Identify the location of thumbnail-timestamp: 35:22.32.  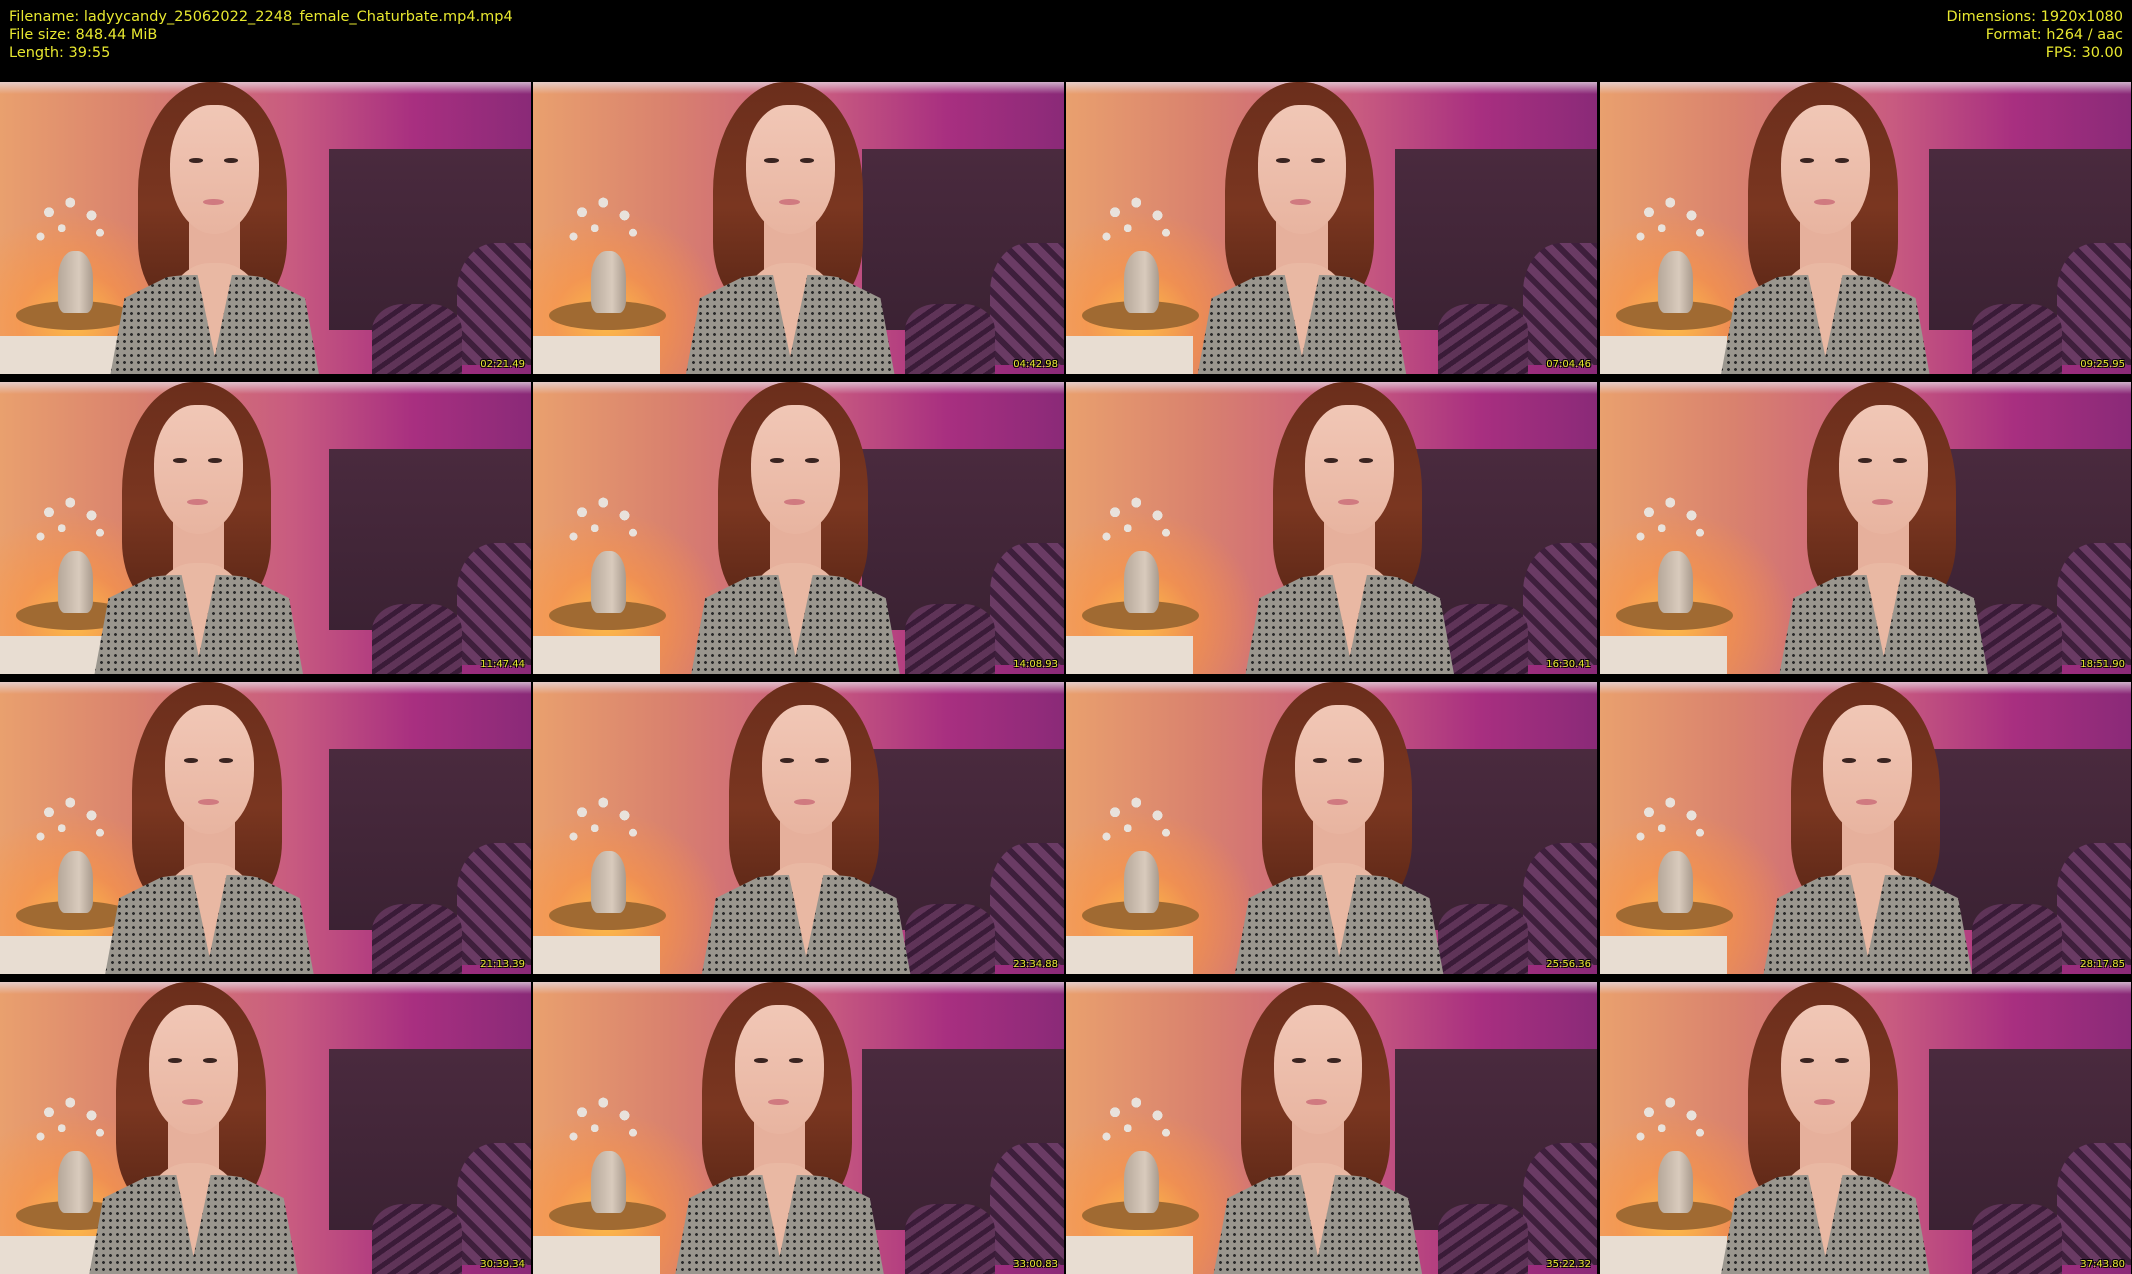
(1568, 1264).